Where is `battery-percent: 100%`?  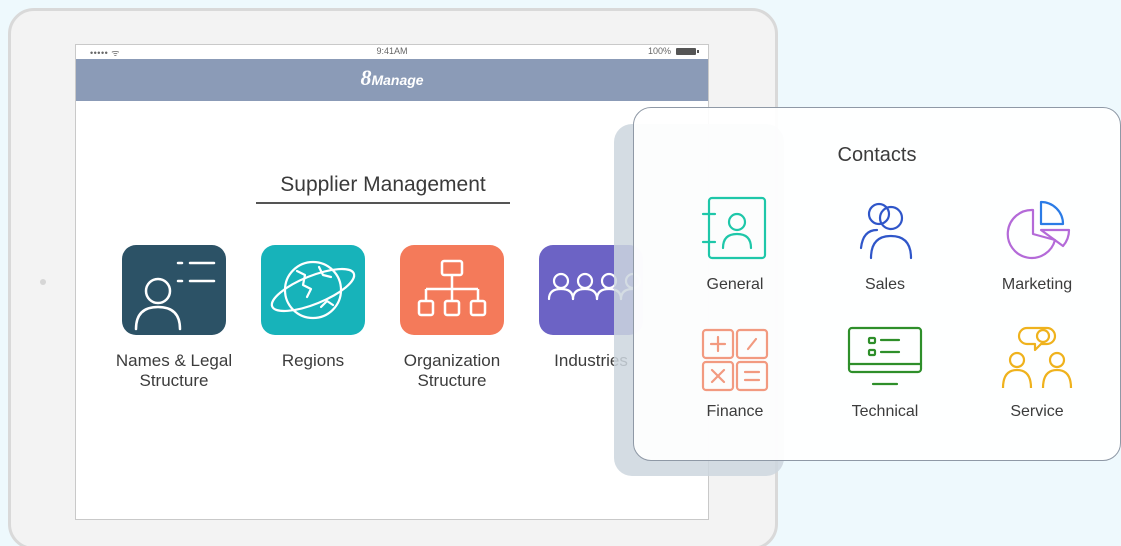
battery-percent: 100% is located at coordinates (659, 51).